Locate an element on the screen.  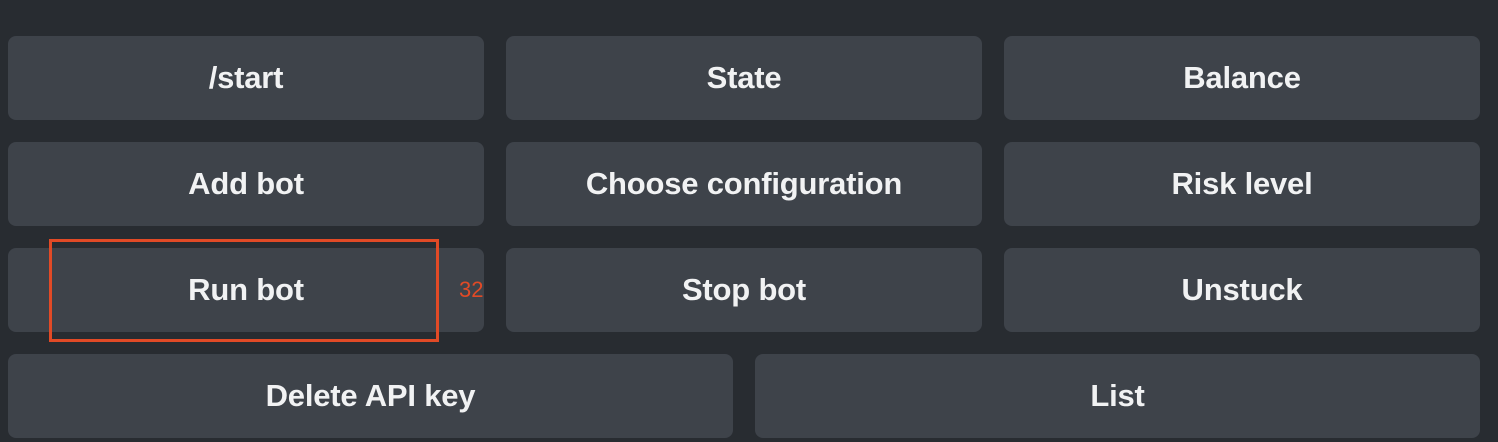
list-button: List is located at coordinates (1117, 396).